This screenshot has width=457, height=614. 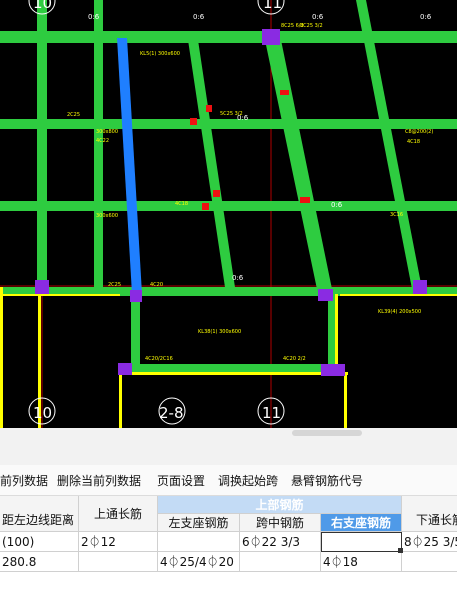 What do you see at coordinates (396, 215) in the screenshot?
I see `rebar-tag: 3C16` at bounding box center [396, 215].